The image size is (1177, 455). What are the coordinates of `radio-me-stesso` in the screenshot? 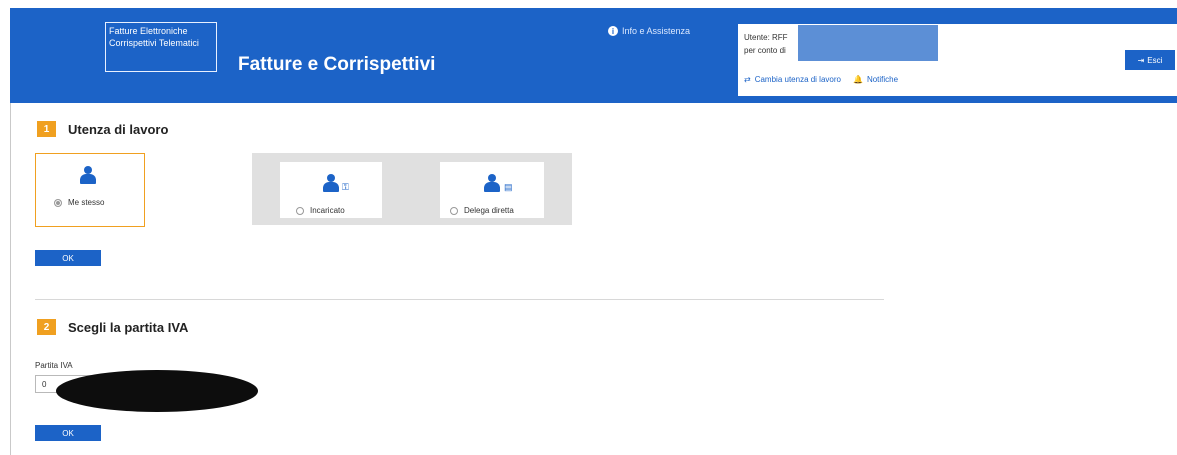 It's located at (58, 202).